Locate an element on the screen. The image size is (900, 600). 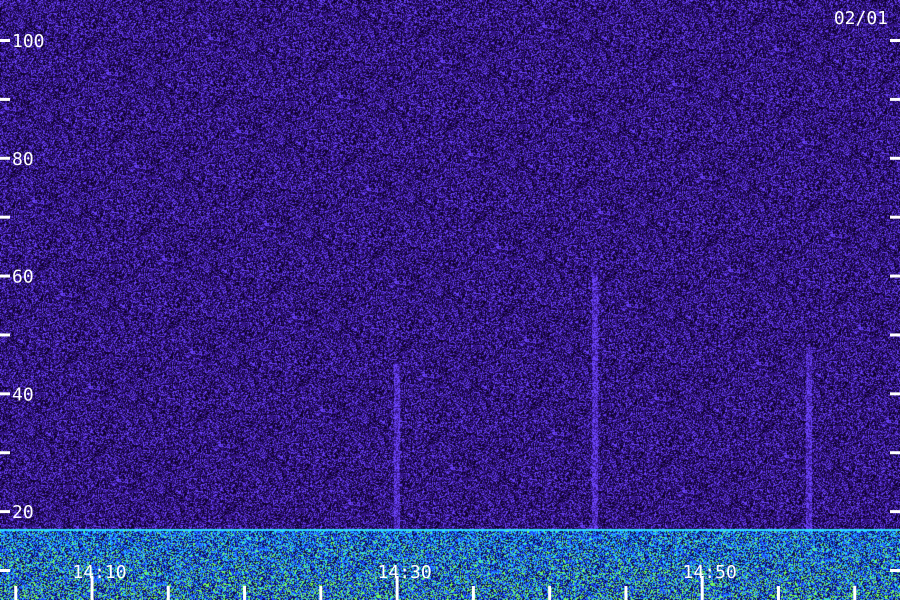
date-label: 02/01 is located at coordinates (861, 18).